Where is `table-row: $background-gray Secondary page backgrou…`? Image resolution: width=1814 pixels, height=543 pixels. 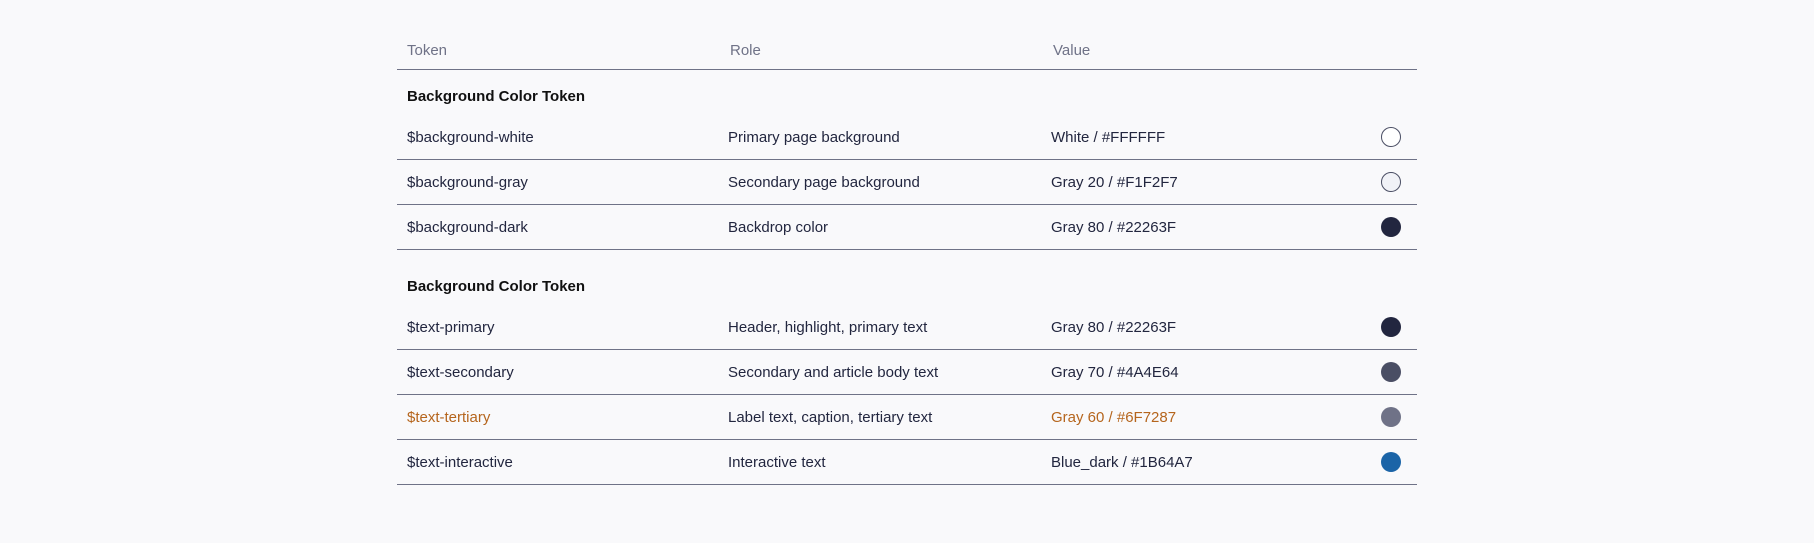 table-row: $background-gray Secondary page backgrou… is located at coordinates (907, 182).